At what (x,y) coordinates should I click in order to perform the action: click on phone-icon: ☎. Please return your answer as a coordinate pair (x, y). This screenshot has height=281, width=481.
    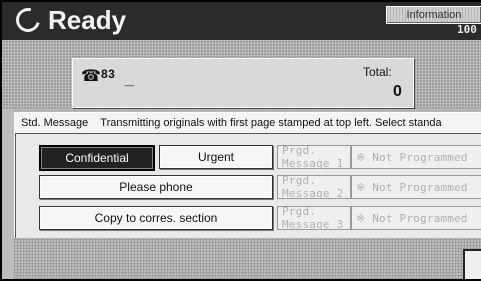
    Looking at the image, I should click on (91, 76).